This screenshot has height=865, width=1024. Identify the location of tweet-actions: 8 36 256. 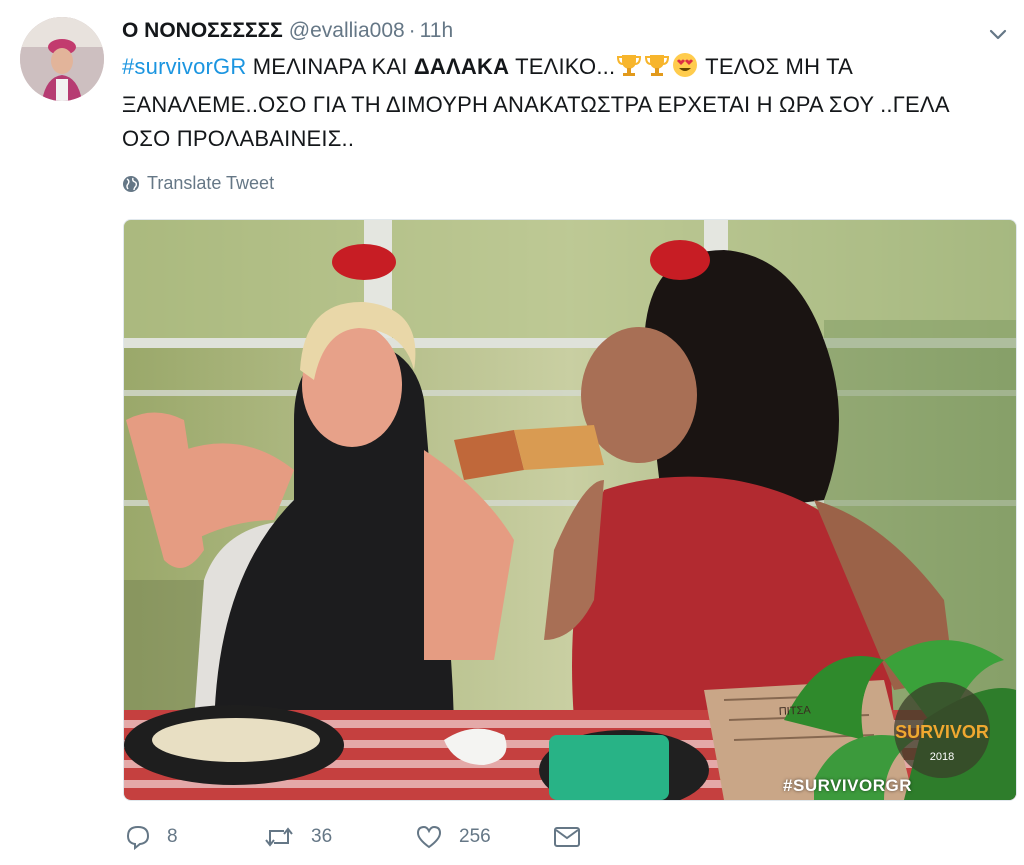
(361, 837).